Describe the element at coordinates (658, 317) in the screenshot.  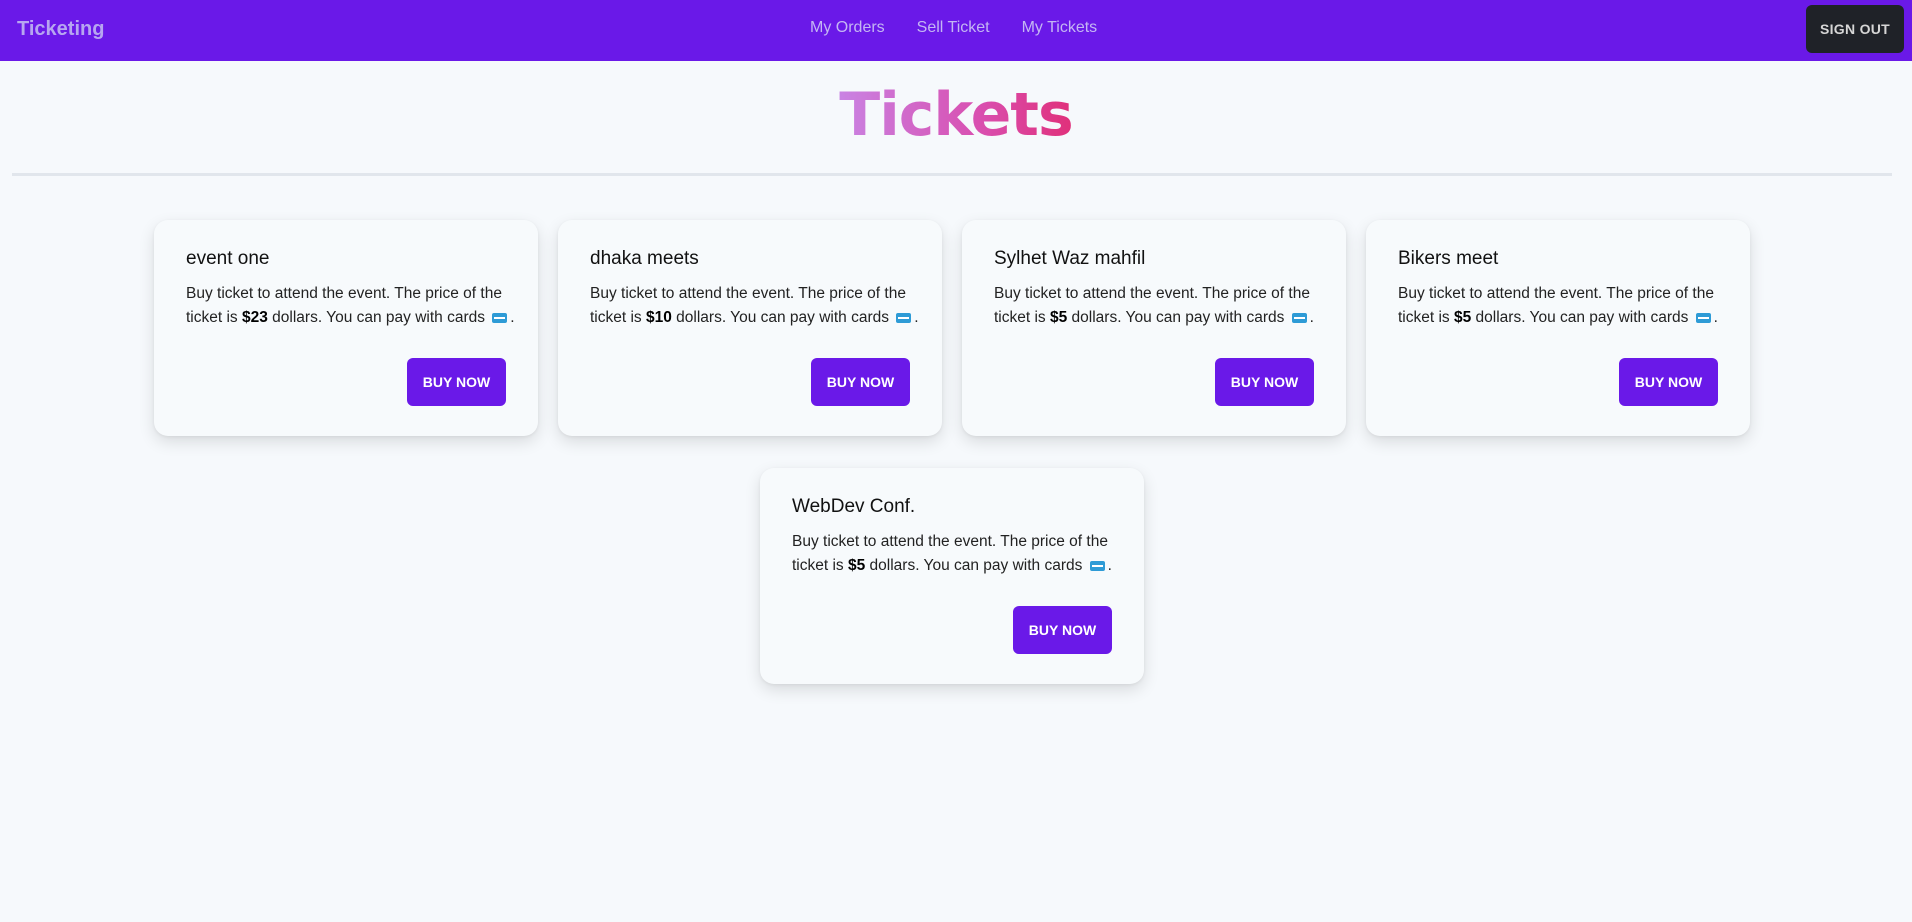
I see `card-price: $10` at that location.